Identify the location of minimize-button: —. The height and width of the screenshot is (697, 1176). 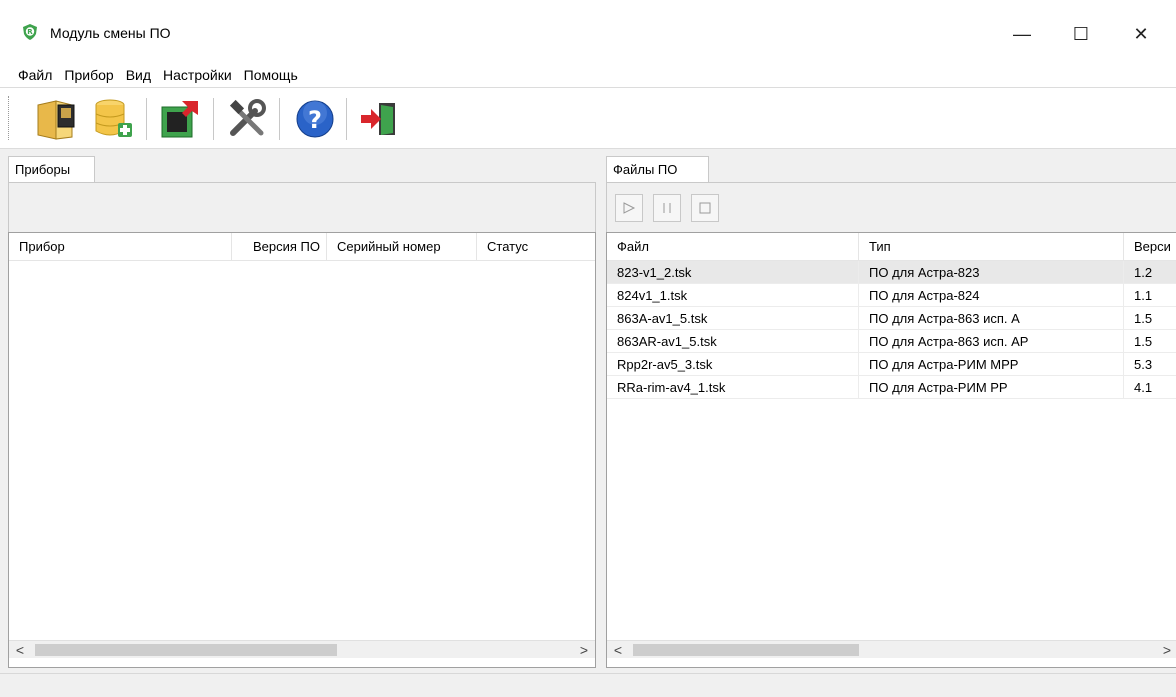
(1022, 34).